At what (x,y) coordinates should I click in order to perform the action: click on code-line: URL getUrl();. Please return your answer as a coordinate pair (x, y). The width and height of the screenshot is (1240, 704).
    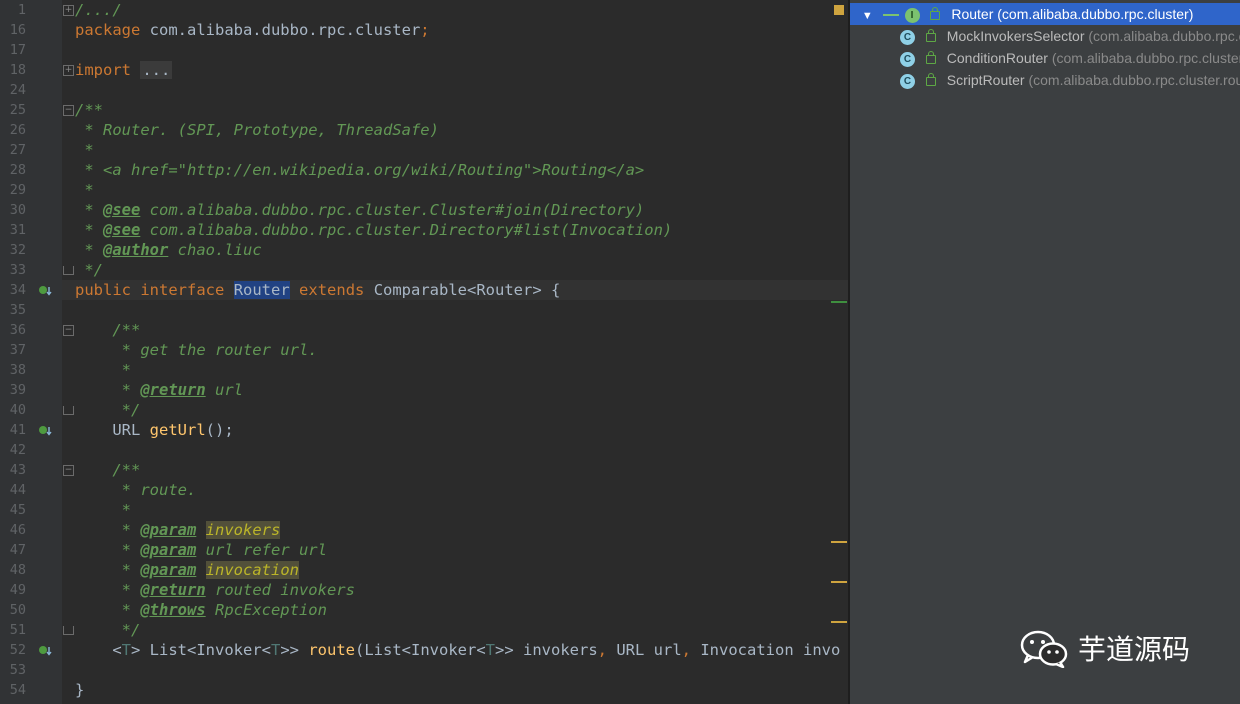
    Looking at the image, I should click on (154, 430).